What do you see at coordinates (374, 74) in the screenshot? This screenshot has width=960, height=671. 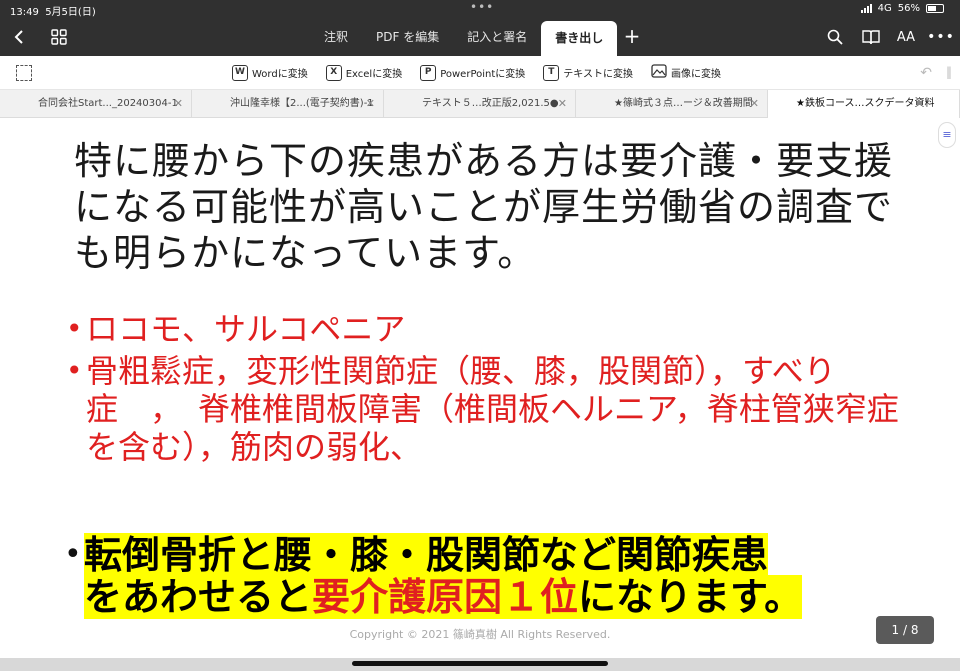 I see `convert-label: Excelに変換` at bounding box center [374, 74].